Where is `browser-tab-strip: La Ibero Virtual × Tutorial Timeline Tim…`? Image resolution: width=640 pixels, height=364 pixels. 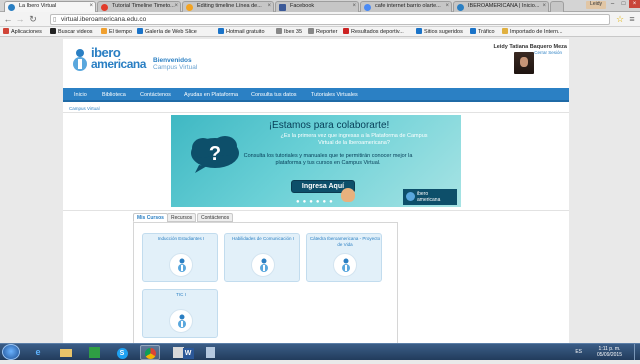
browser-tab-strip: La Ibero Virtual × Tutorial Timeline Tim… is located at coordinates (320, 6).